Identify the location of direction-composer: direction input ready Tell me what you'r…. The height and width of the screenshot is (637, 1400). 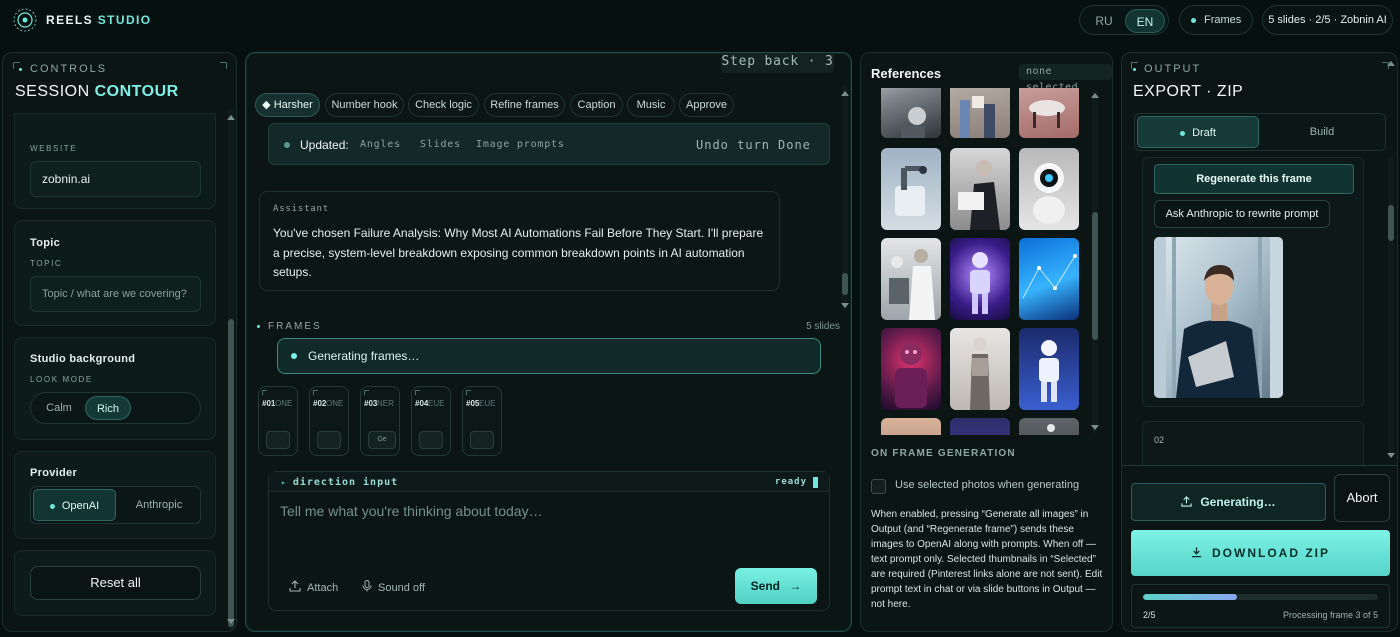
(549, 541).